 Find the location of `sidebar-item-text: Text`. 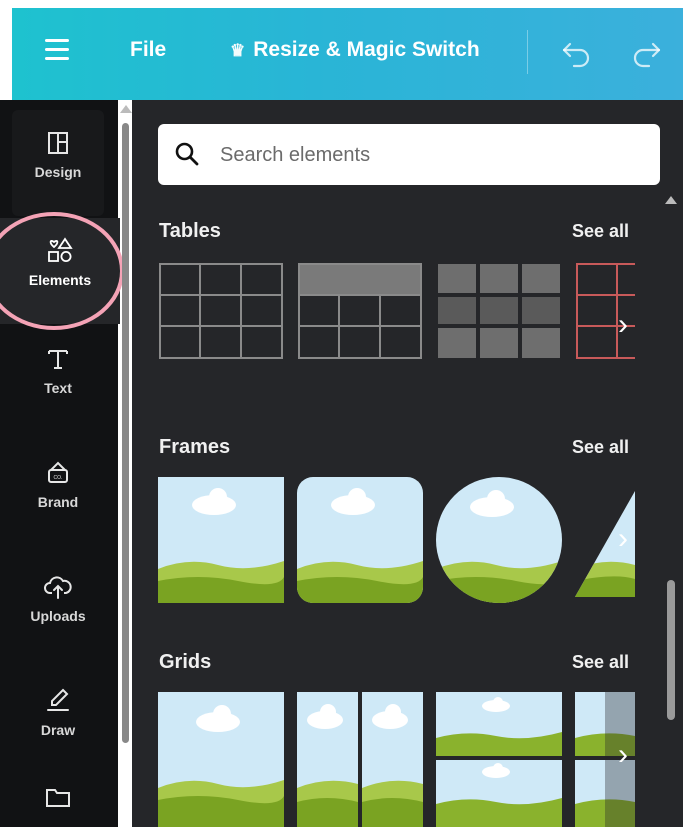

sidebar-item-text: Text is located at coordinates (58, 379).